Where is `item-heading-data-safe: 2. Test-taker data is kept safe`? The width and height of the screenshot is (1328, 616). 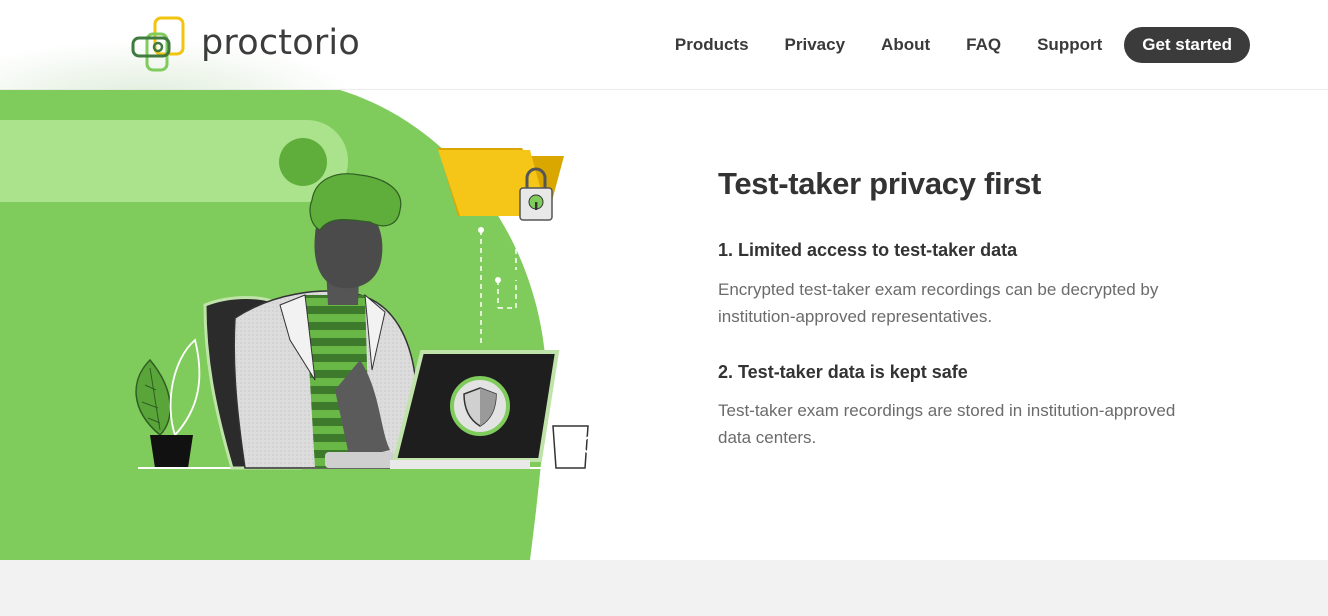
item-heading-data-safe: 2. Test-taker data is kept safe is located at coordinates (843, 372).